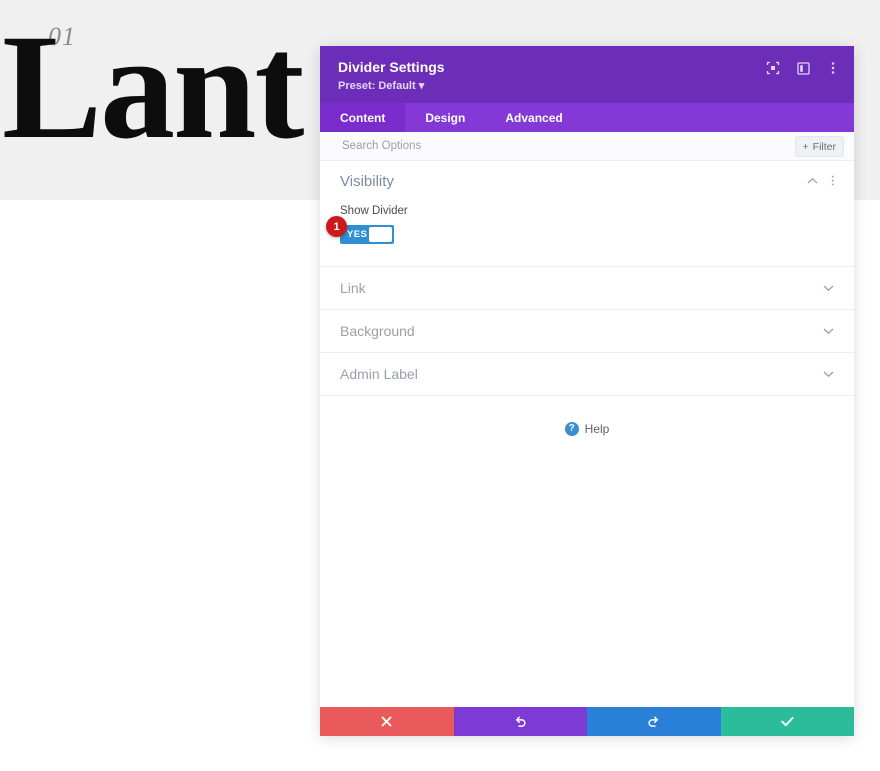  I want to click on toggle-knob, so click(380, 234).